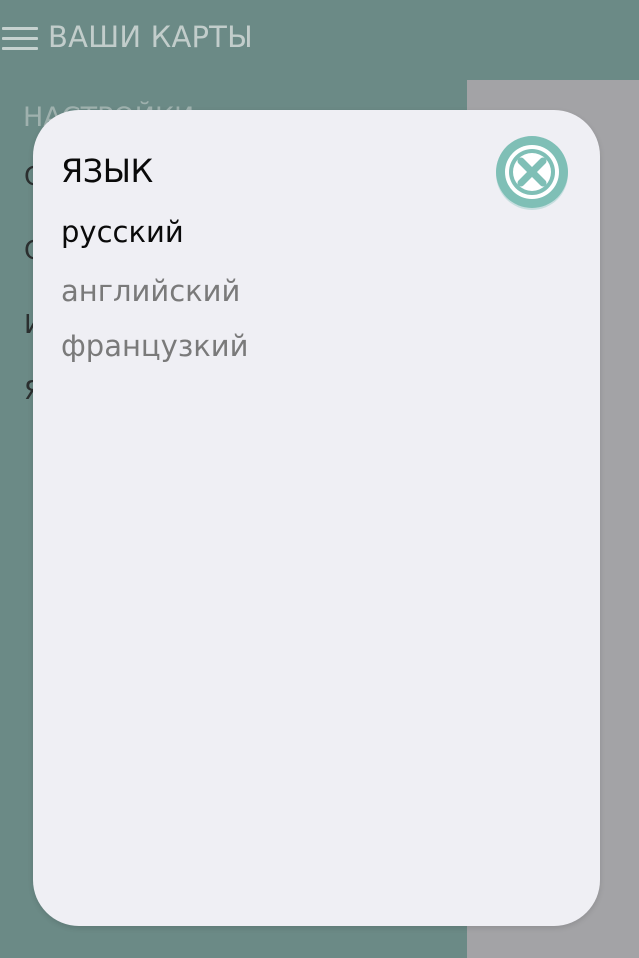 The width and height of the screenshot is (639, 958). What do you see at coordinates (20, 39) in the screenshot?
I see `hamburger-menu-icon` at bounding box center [20, 39].